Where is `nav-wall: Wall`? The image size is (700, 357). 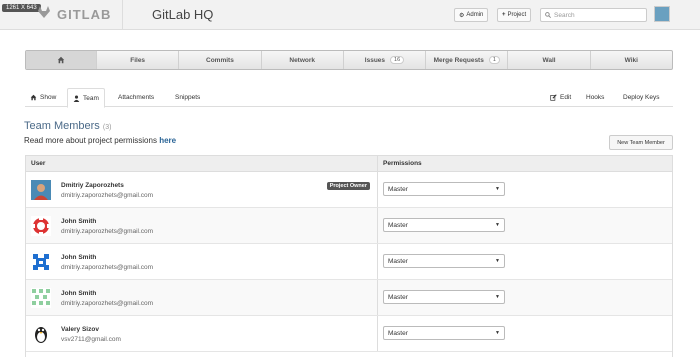 nav-wall: Wall is located at coordinates (548, 60).